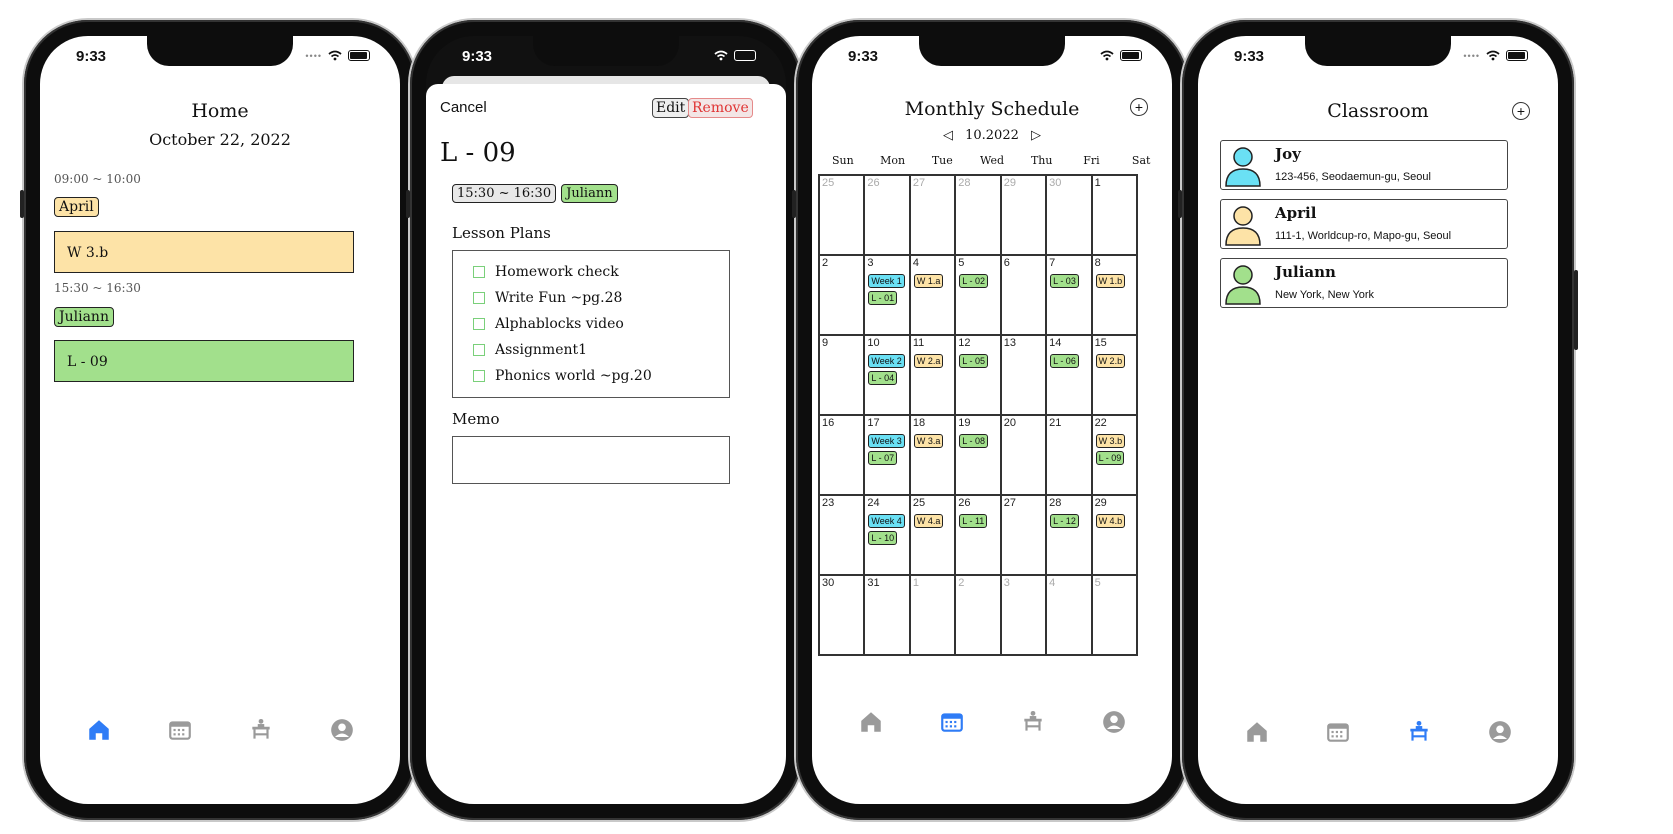 This screenshot has height=834, width=1673. Describe the element at coordinates (932, 295) in the screenshot. I see `calendar-day-cell: 4 W 1.a` at that location.